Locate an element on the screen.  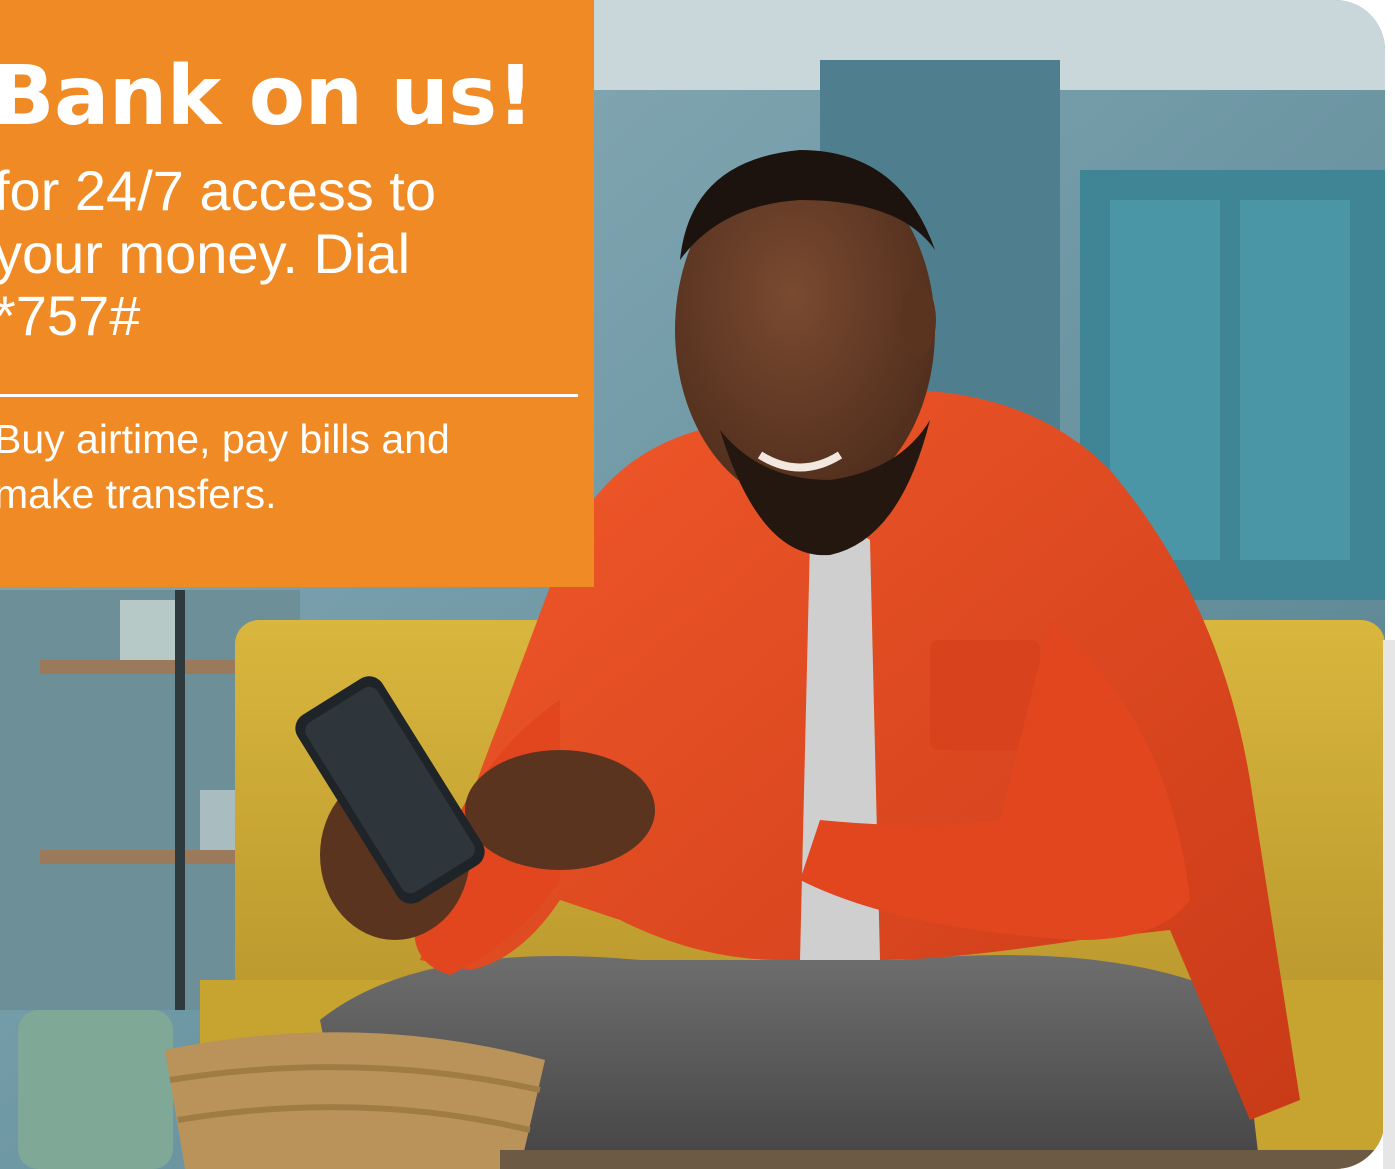
mug is located at coordinates (95, 1089).